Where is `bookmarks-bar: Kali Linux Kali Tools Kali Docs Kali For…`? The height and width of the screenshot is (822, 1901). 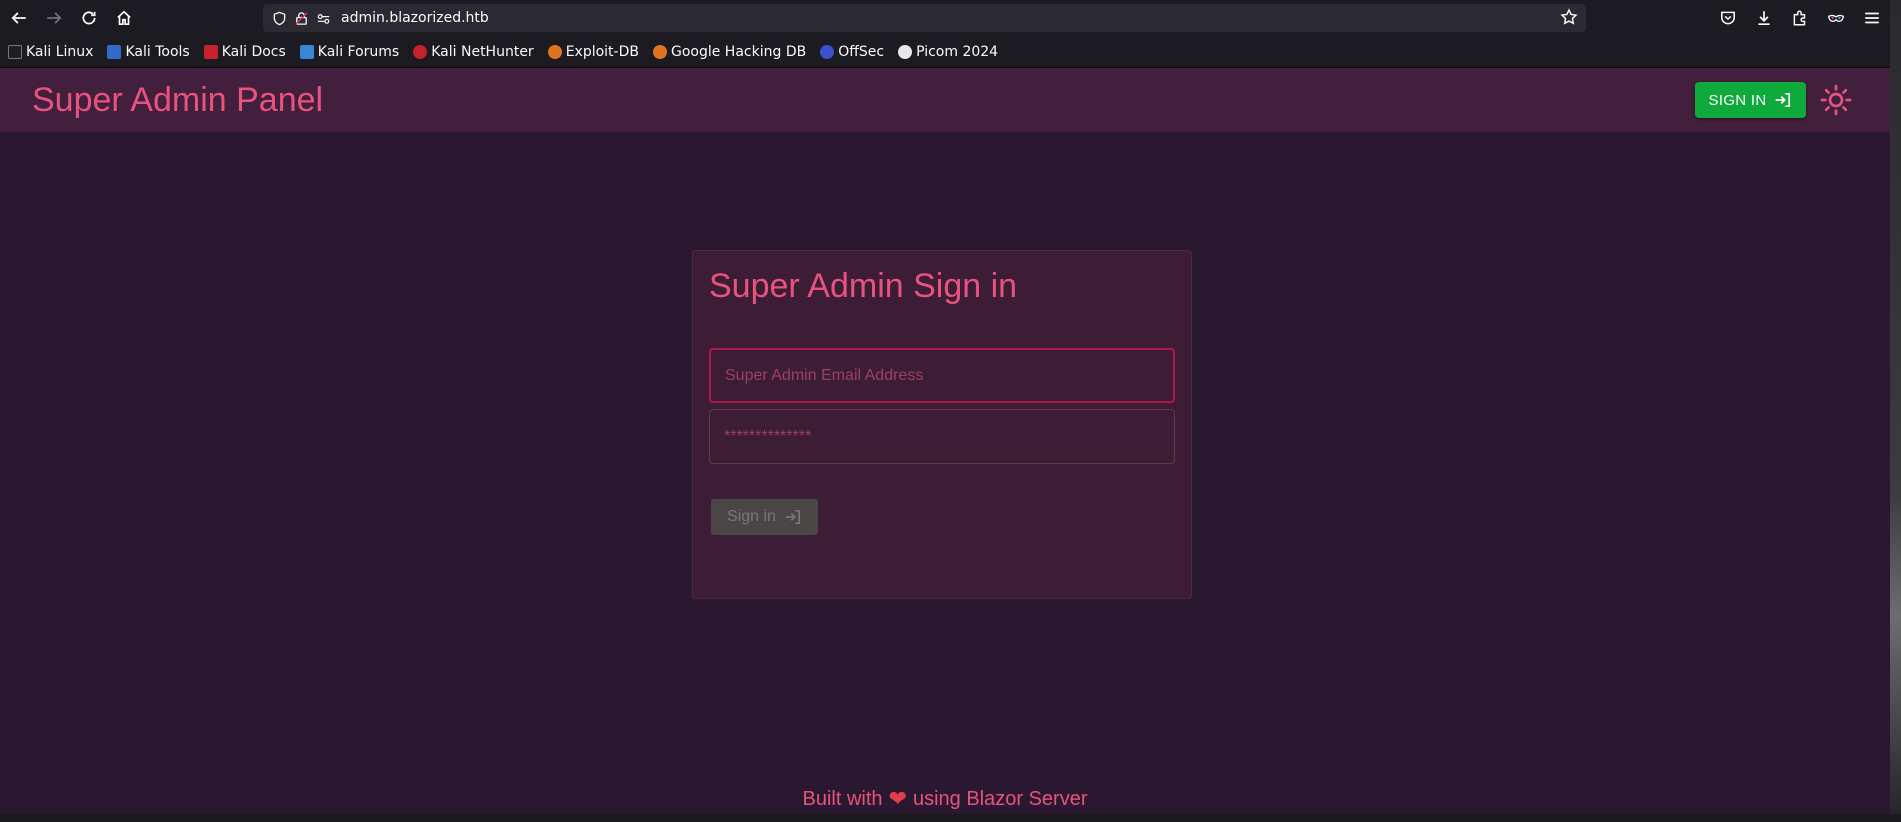 bookmarks-bar: Kali Linux Kali Tools Kali Docs Kali For… is located at coordinates (945, 52).